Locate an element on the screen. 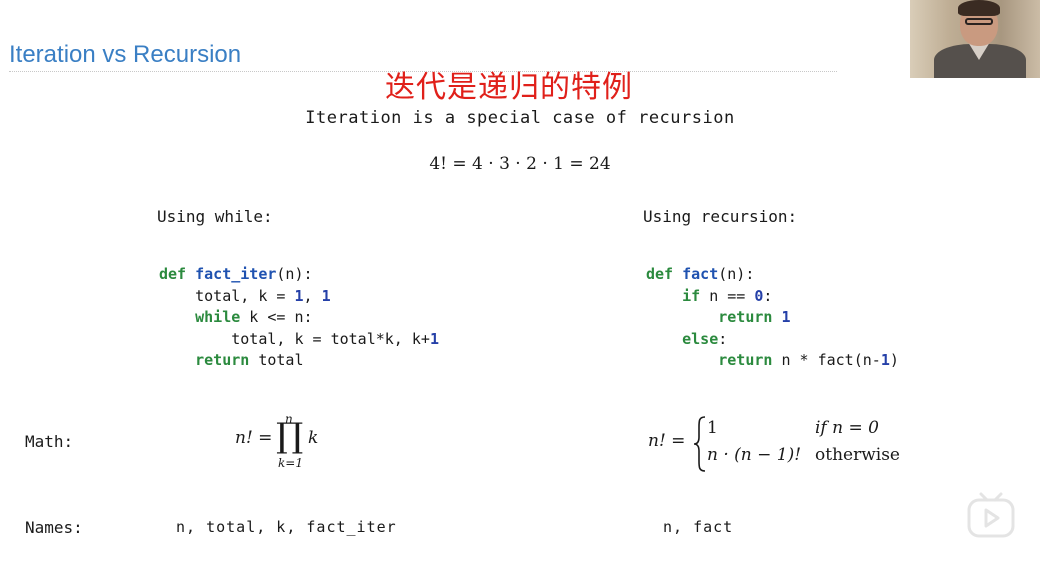 The width and height of the screenshot is (1040, 562). iterative-names: n, total, k, fact_iter is located at coordinates (286, 527).